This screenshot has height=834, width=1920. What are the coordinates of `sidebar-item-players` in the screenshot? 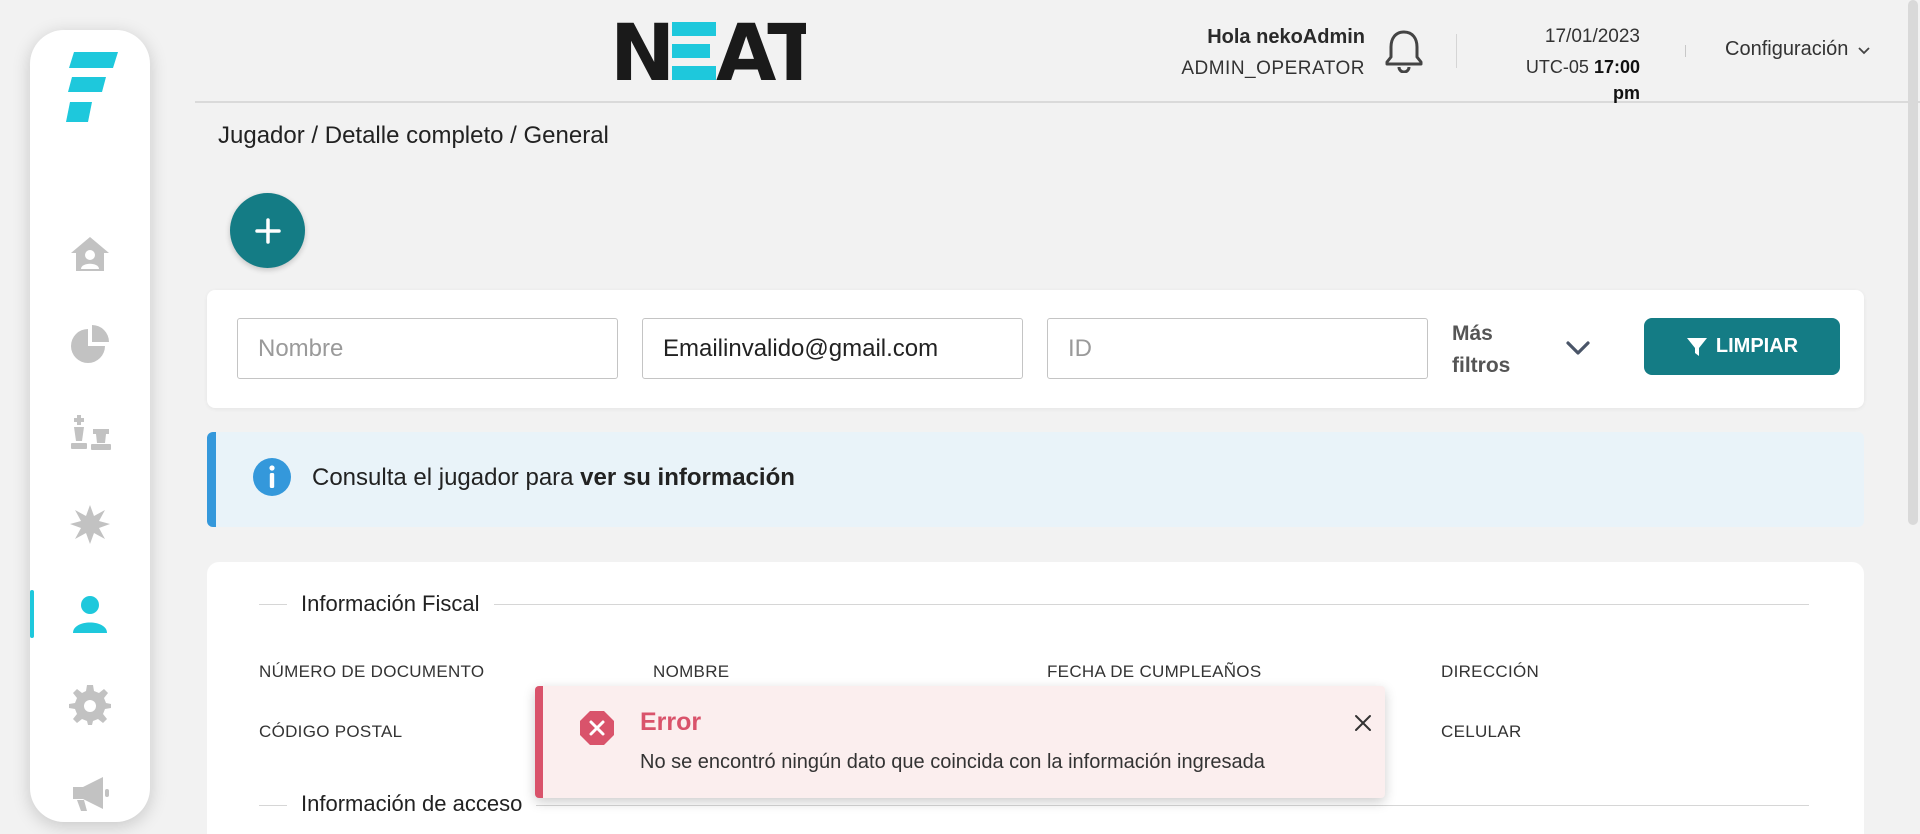 It's located at (90, 614).